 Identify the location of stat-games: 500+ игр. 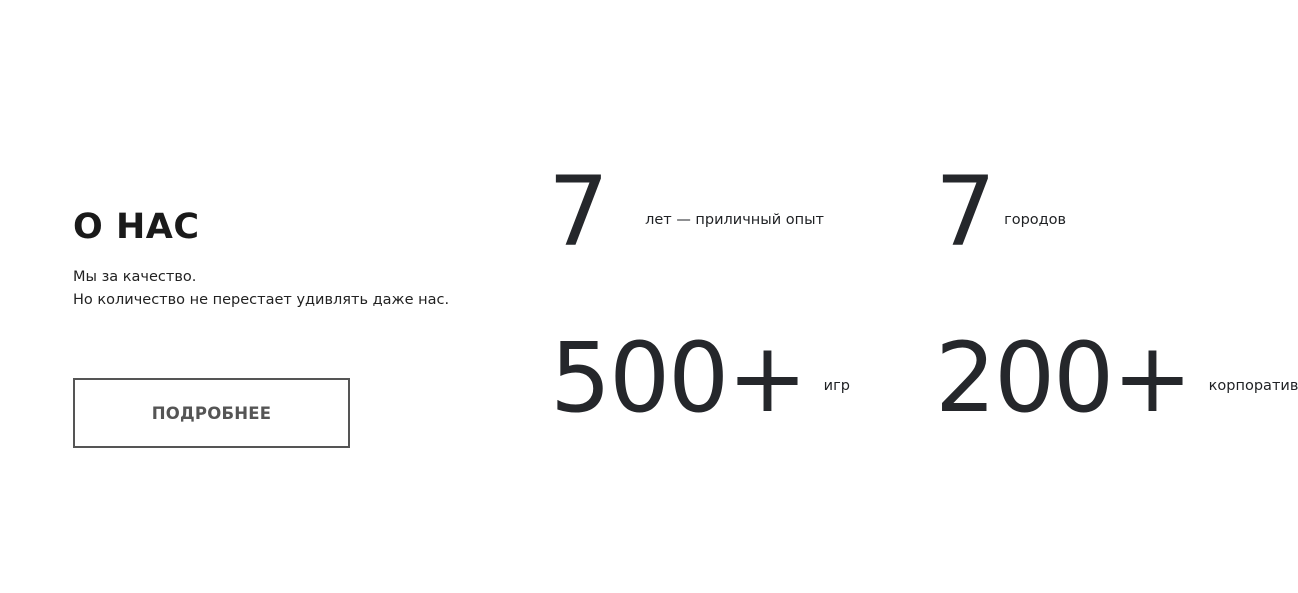
(700, 378).